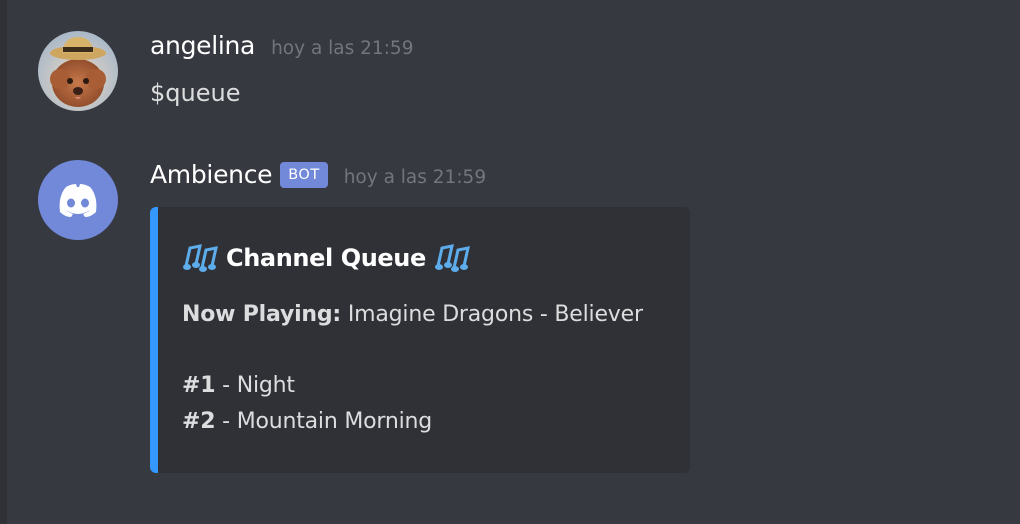 The width and height of the screenshot is (1020, 524). Describe the element at coordinates (265, 385) in the screenshot. I see `queue-title: Night` at that location.